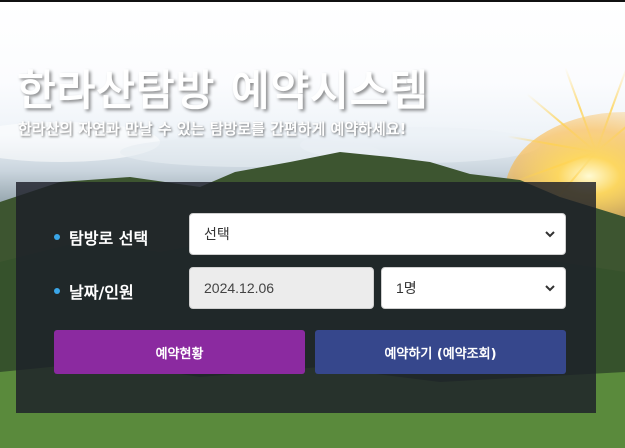 This screenshot has width=625, height=448. I want to click on page-title: 한라산탐방 예약시스템, so click(223, 90).